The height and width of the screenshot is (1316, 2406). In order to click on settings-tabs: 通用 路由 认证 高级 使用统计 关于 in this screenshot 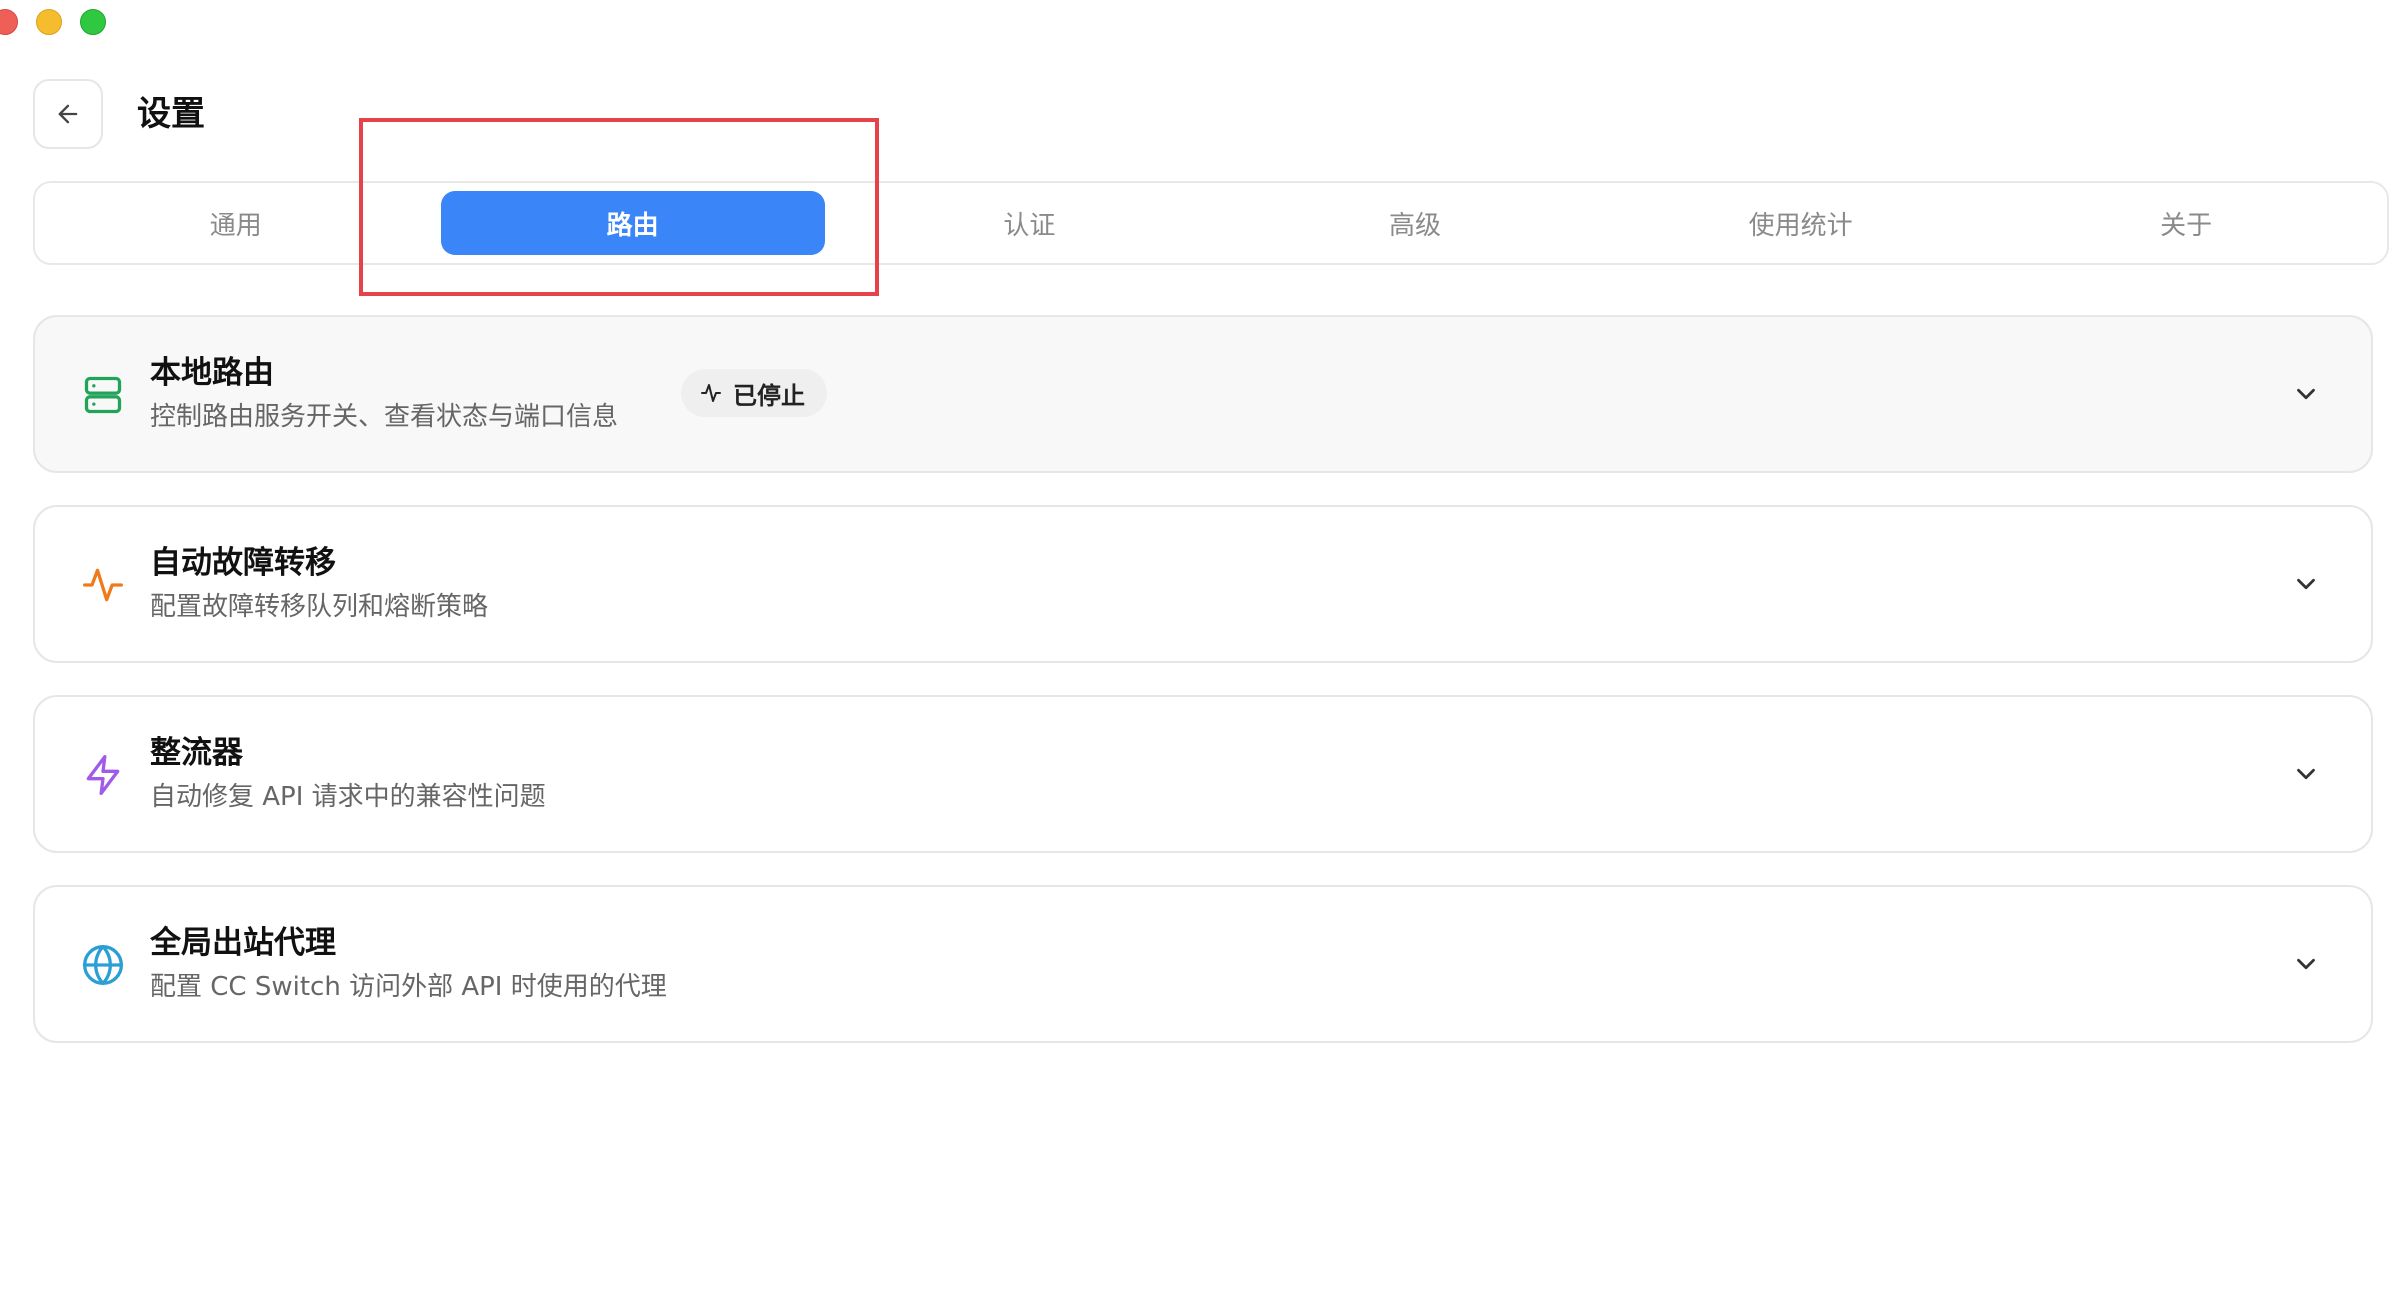, I will do `click(1211, 223)`.